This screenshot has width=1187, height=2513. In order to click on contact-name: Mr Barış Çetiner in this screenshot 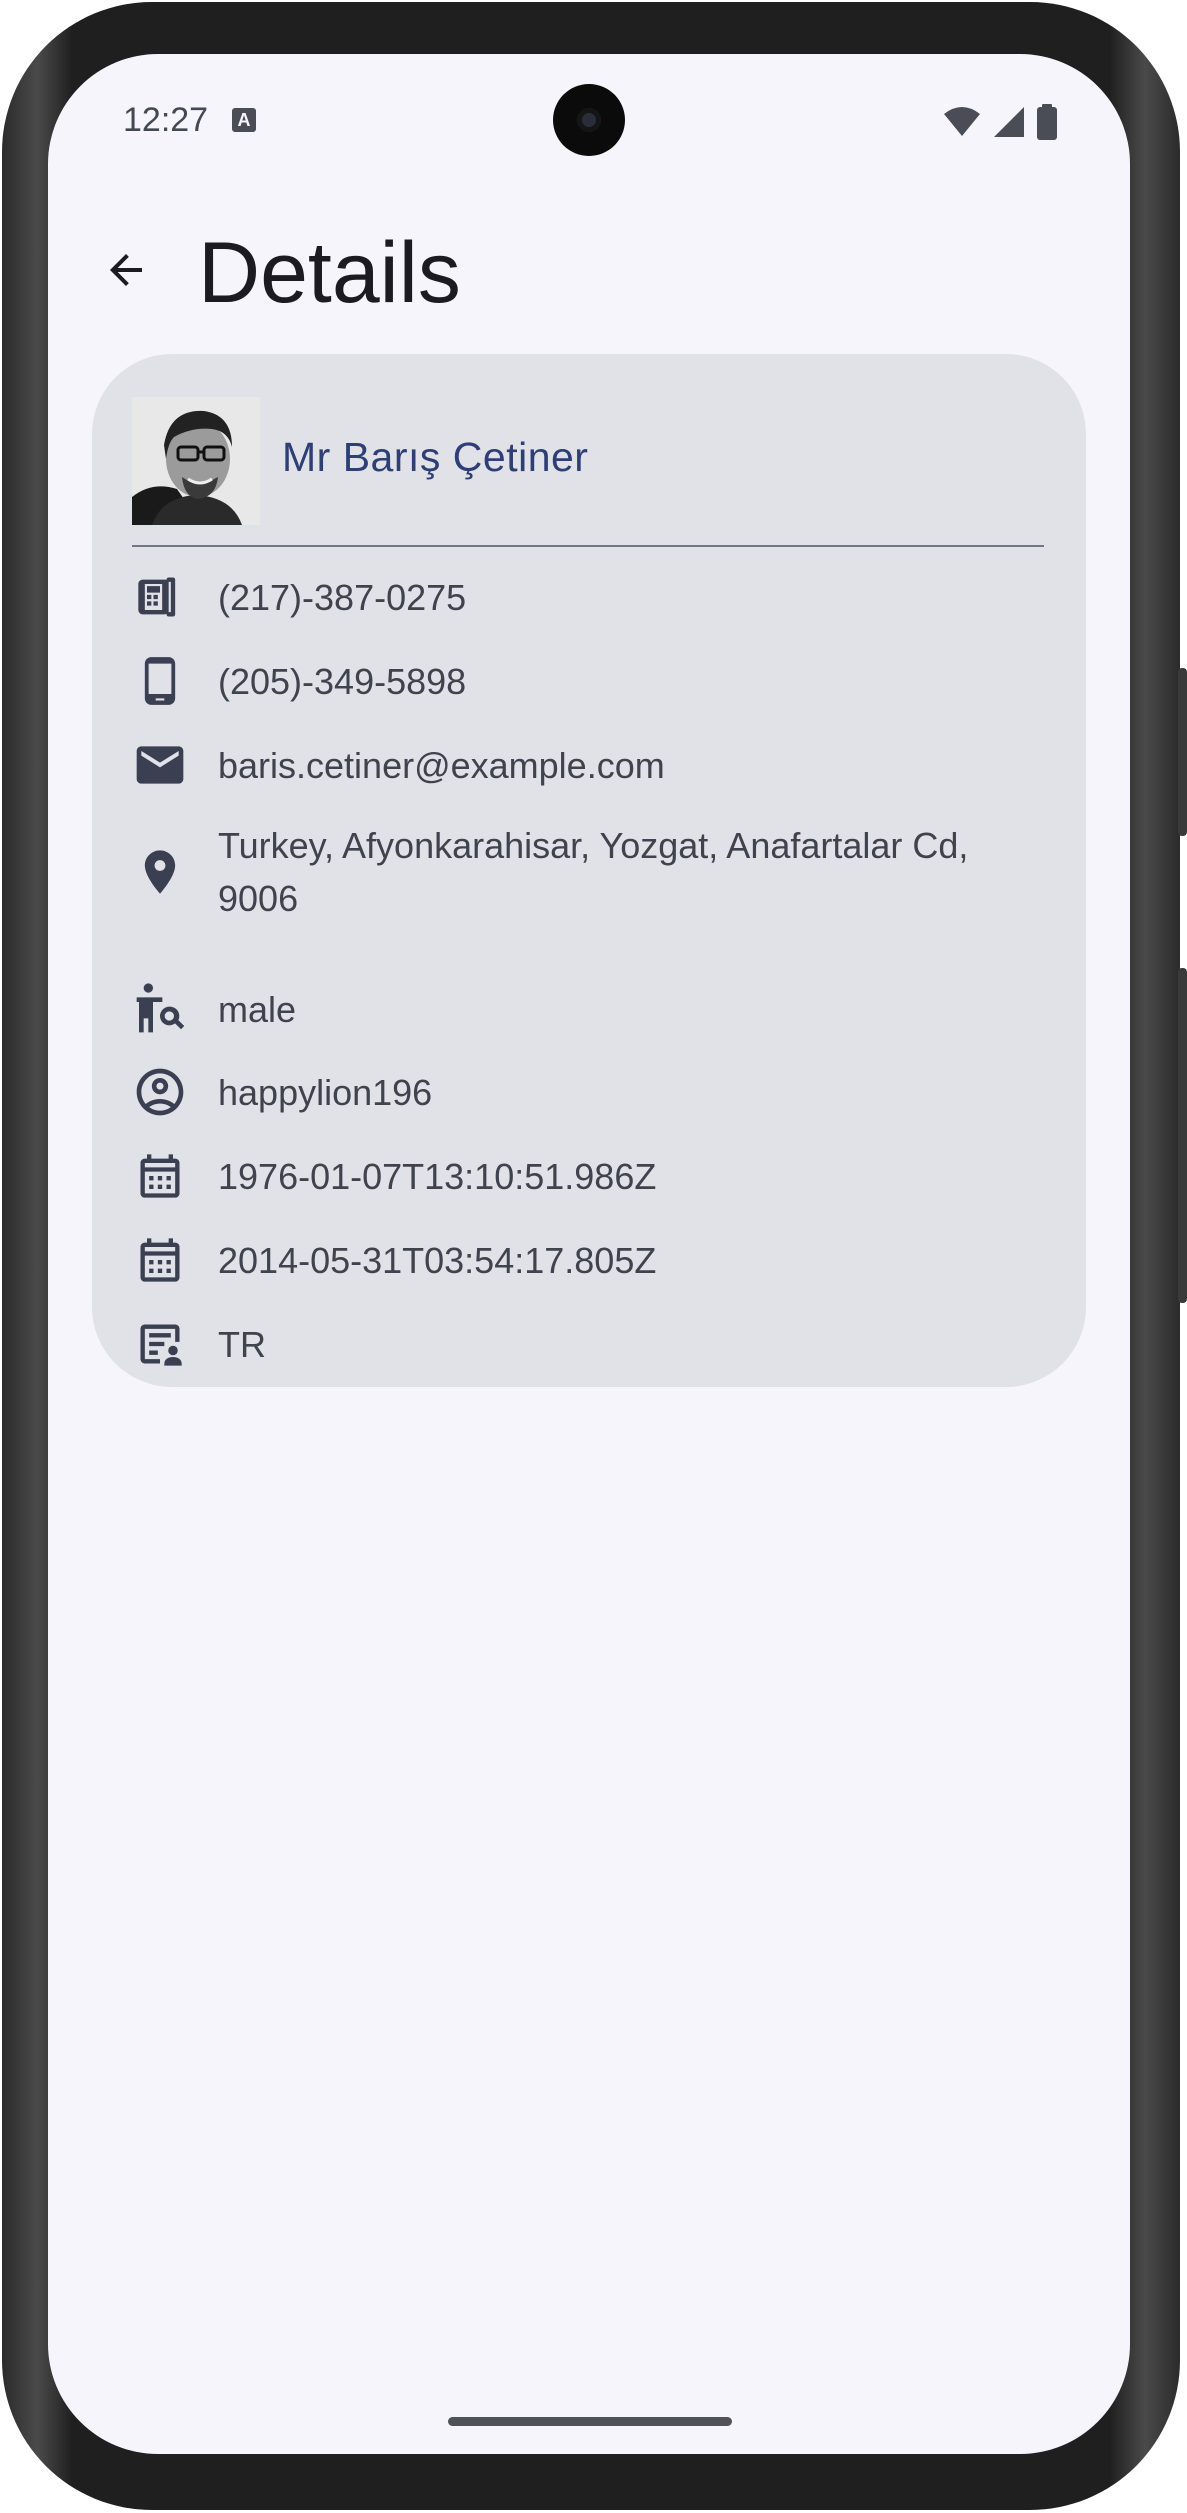, I will do `click(435, 457)`.